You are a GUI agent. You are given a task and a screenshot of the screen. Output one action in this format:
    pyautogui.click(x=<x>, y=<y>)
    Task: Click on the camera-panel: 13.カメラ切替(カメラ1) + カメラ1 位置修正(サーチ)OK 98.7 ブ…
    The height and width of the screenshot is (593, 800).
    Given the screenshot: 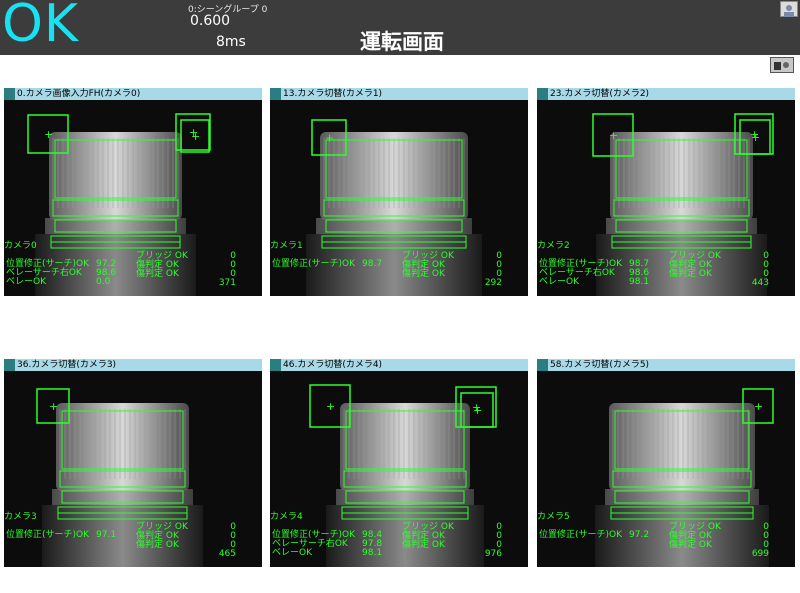 What is the action you would take?
    pyautogui.click(x=399, y=192)
    